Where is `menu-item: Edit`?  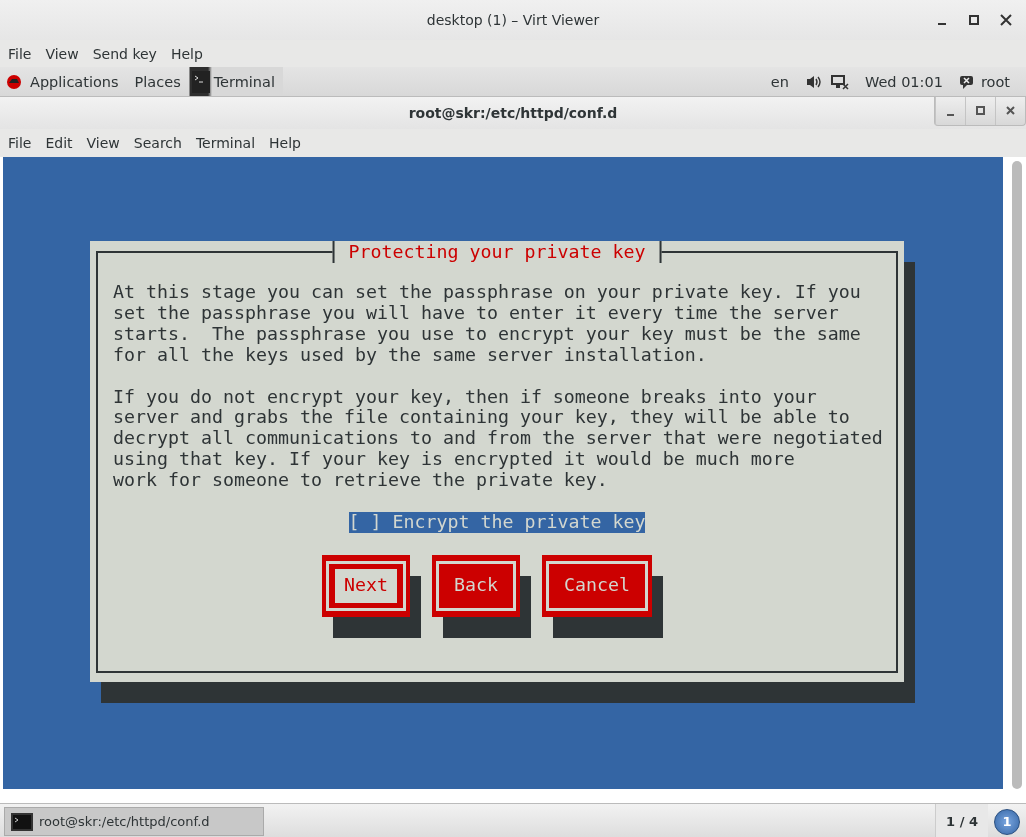
menu-item: Edit is located at coordinates (59, 143).